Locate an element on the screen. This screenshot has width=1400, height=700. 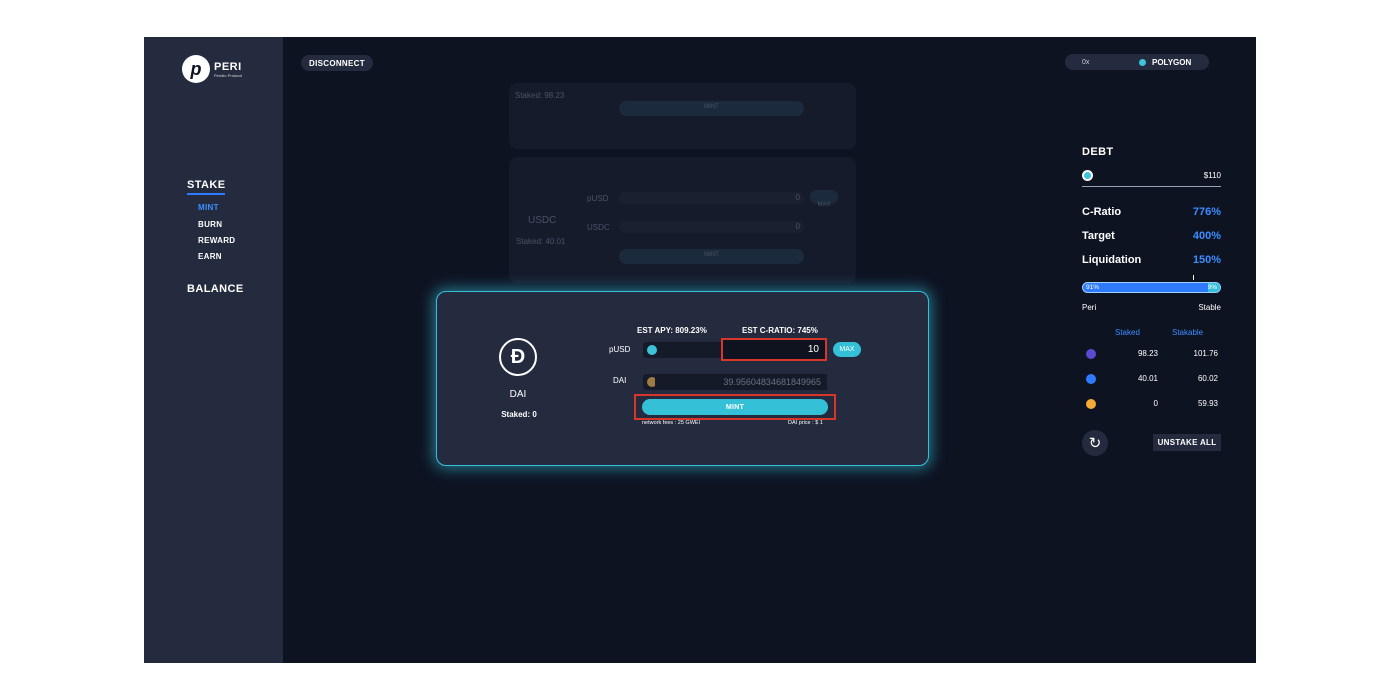
coin-name: DAI is located at coordinates (518, 394).